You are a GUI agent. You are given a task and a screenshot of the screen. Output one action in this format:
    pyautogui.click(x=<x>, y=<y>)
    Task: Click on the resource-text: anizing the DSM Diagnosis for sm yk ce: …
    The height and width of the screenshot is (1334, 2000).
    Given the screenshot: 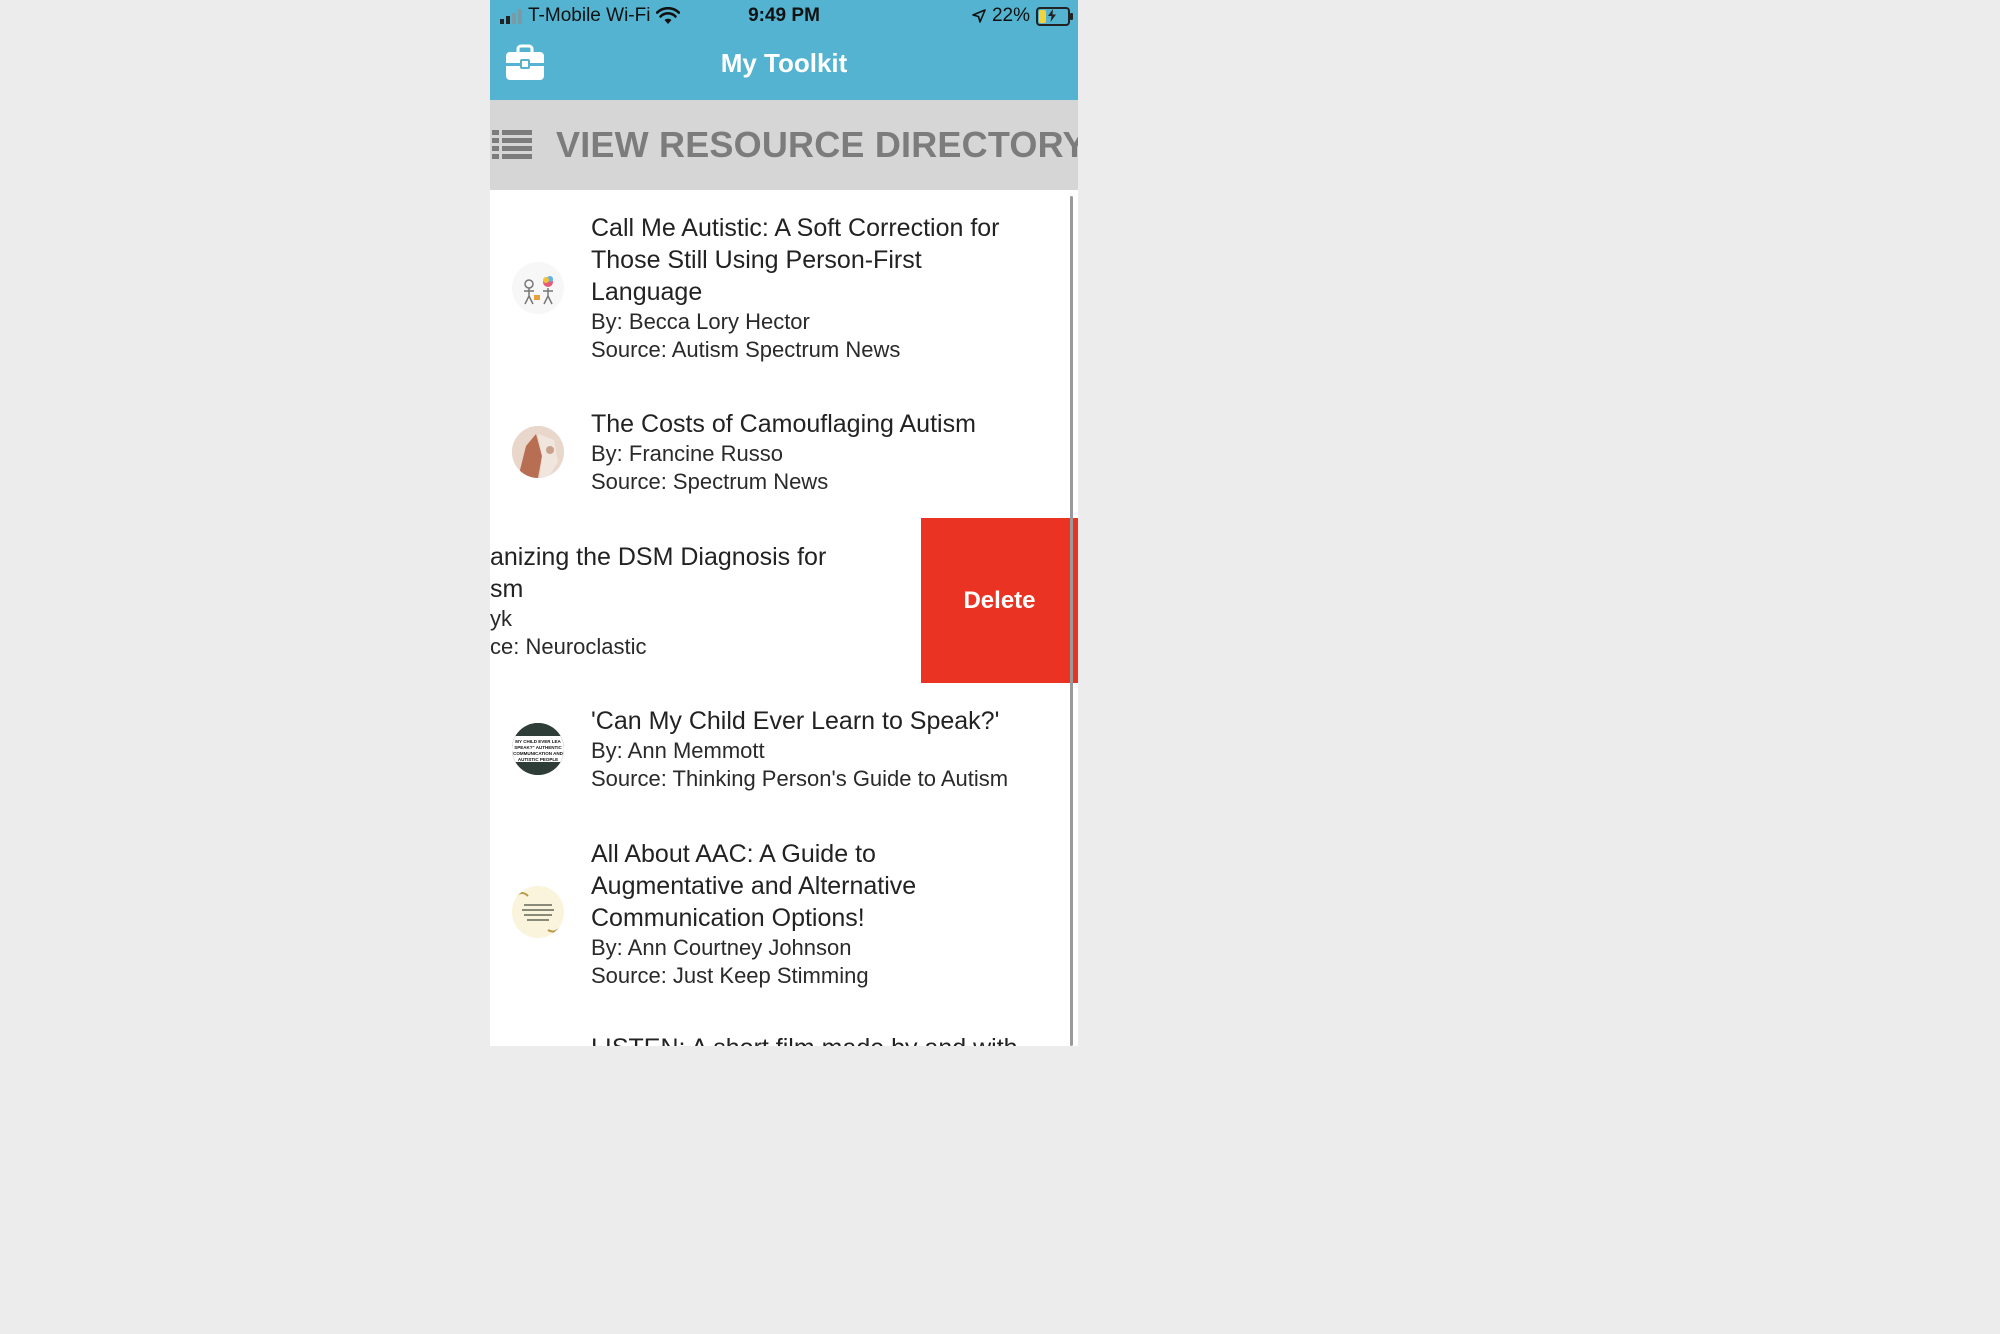 What is the action you would take?
    pyautogui.click(x=700, y=601)
    